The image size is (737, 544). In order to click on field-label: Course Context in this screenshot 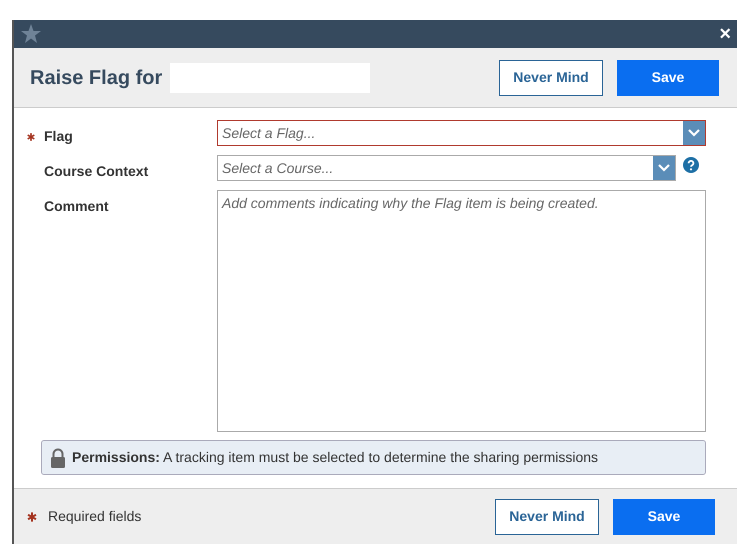, I will do `click(96, 171)`.